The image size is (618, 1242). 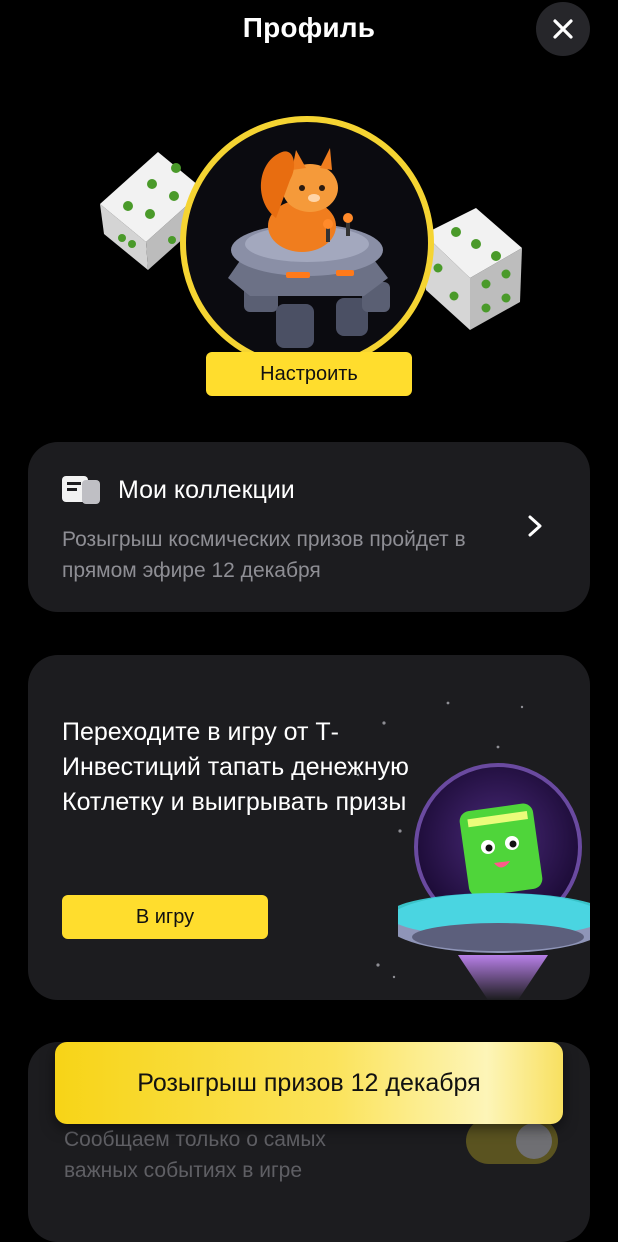 I want to click on go-to-game-button: В игру, so click(x=165, y=917).